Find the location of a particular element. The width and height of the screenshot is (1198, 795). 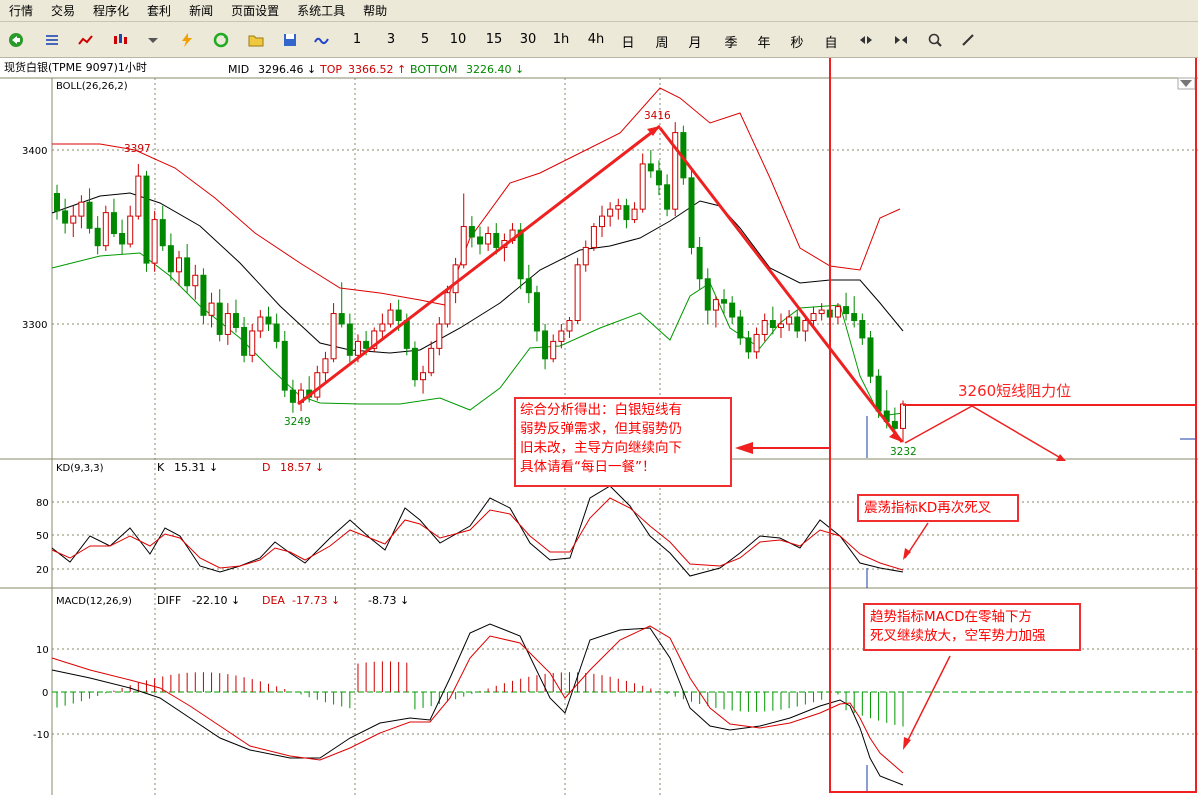

period-button: 1 is located at coordinates (357, 39).